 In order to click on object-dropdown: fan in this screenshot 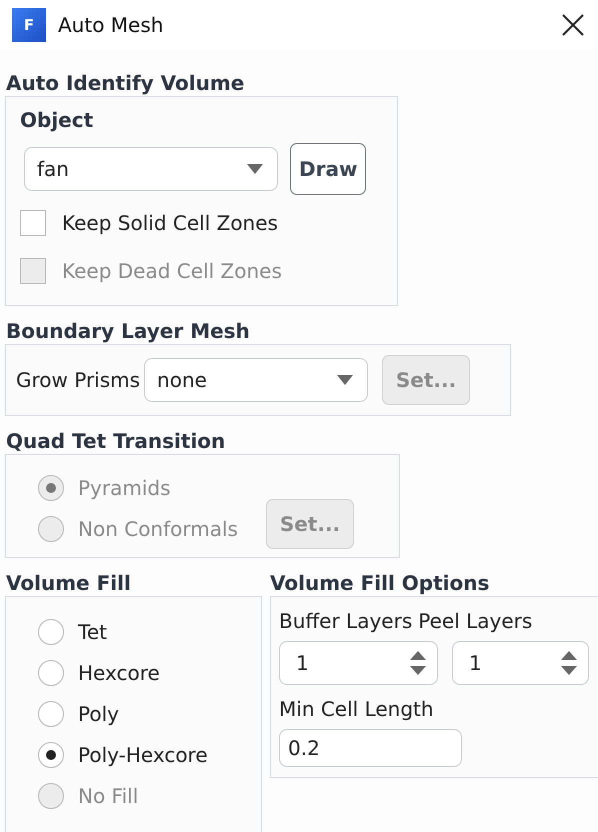, I will do `click(151, 169)`.